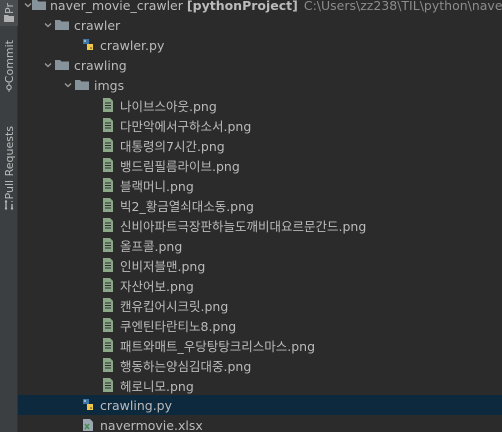 The width and height of the screenshot is (502, 432). What do you see at coordinates (9, 62) in the screenshot?
I see `tab-commit-label: Commit` at bounding box center [9, 62].